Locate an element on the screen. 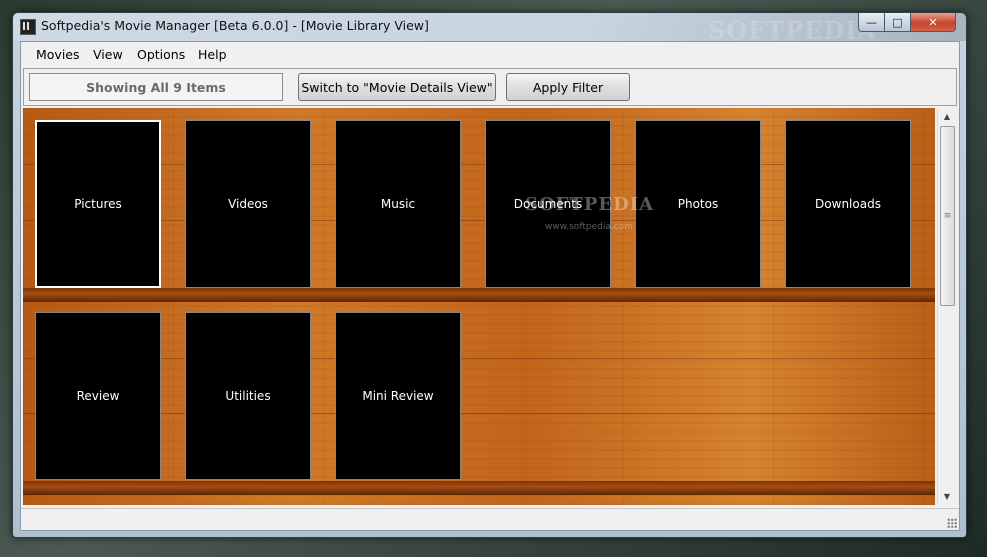 The height and width of the screenshot is (557, 987). library-tile: Utilities is located at coordinates (248, 396).